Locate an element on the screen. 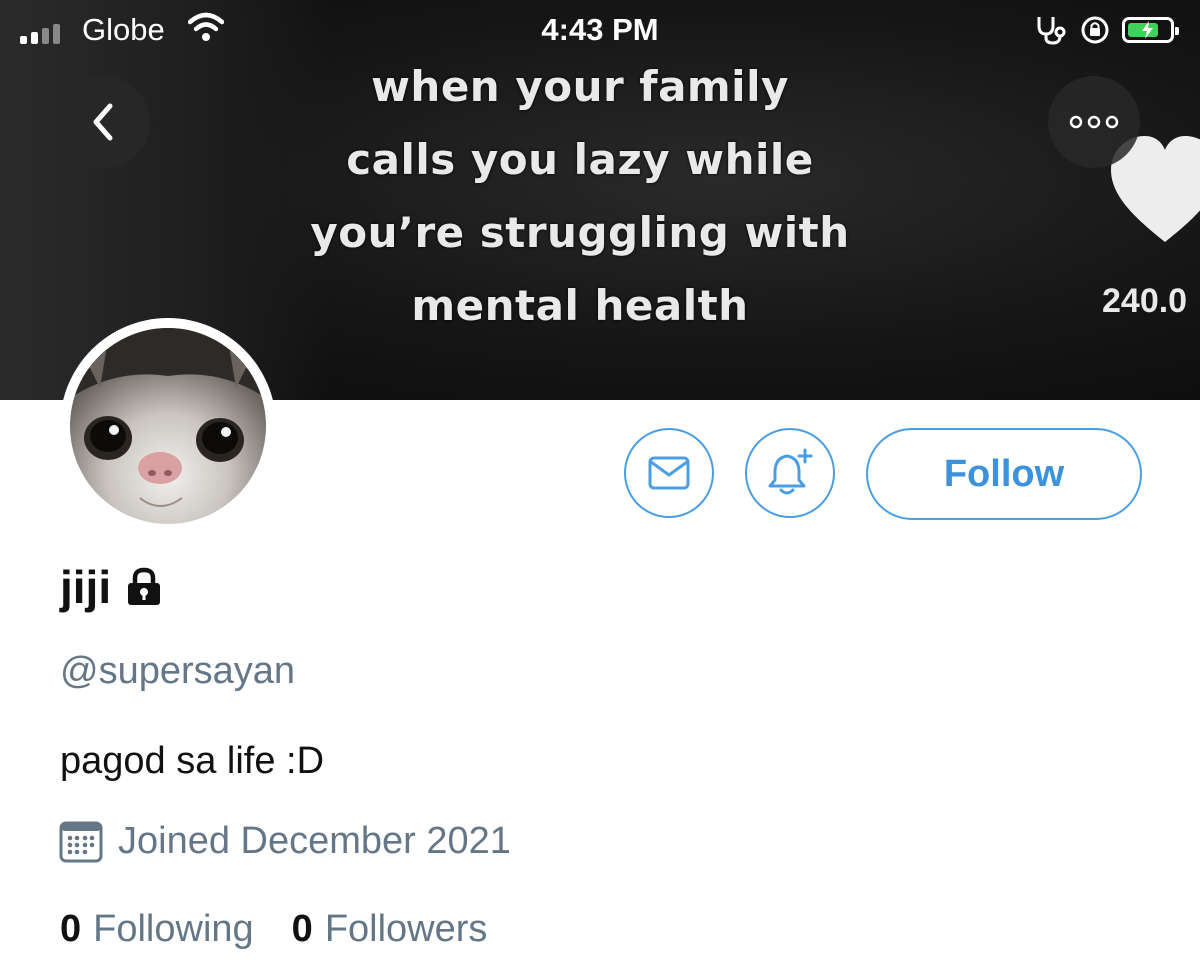 This screenshot has width=1200, height=967. more-icon is located at coordinates (1094, 122).